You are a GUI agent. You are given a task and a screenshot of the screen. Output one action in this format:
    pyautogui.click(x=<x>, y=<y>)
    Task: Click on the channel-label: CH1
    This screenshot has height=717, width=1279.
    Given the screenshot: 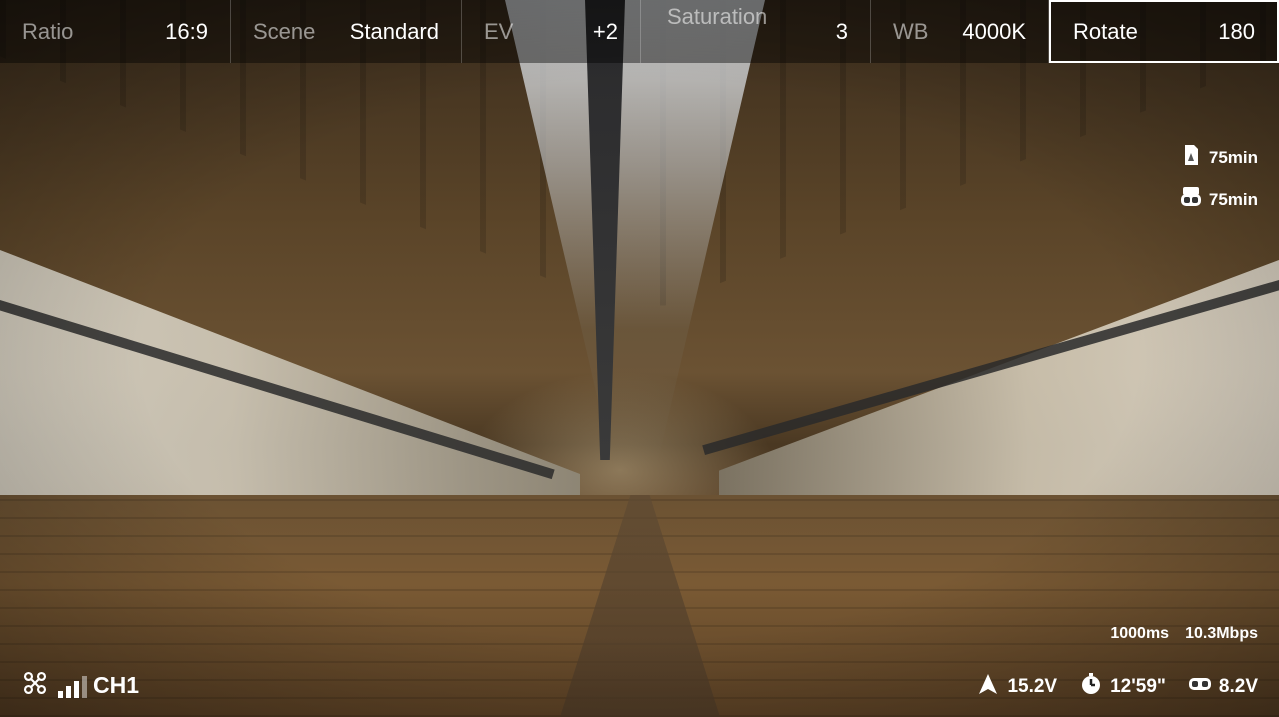 What is the action you would take?
    pyautogui.click(x=116, y=685)
    